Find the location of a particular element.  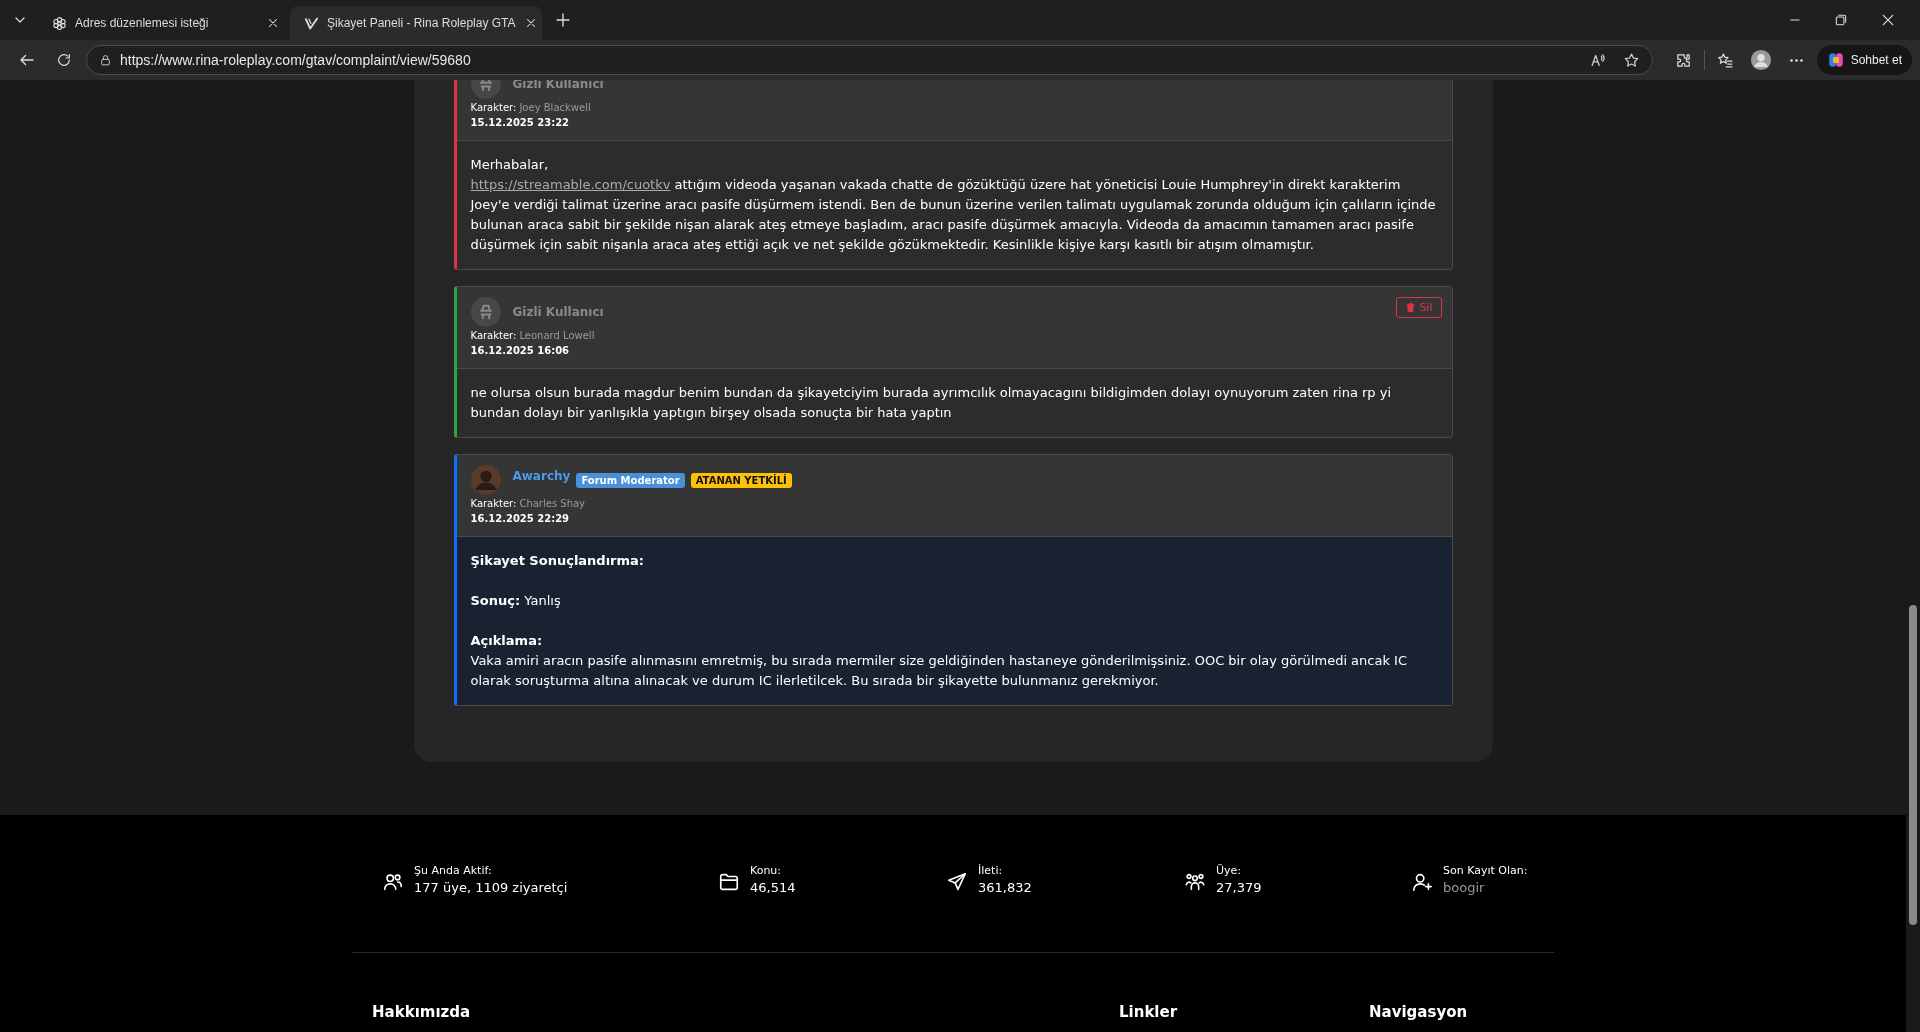

stat-value: 177 üye, 1109 ziyaretçi is located at coordinates (491, 888).